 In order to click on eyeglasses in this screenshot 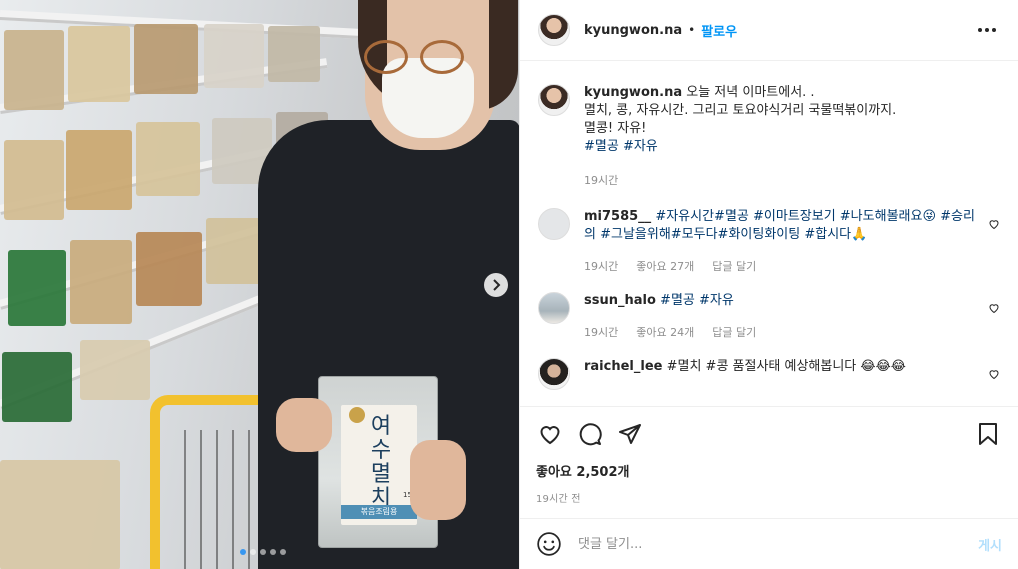, I will do `click(416, 58)`.